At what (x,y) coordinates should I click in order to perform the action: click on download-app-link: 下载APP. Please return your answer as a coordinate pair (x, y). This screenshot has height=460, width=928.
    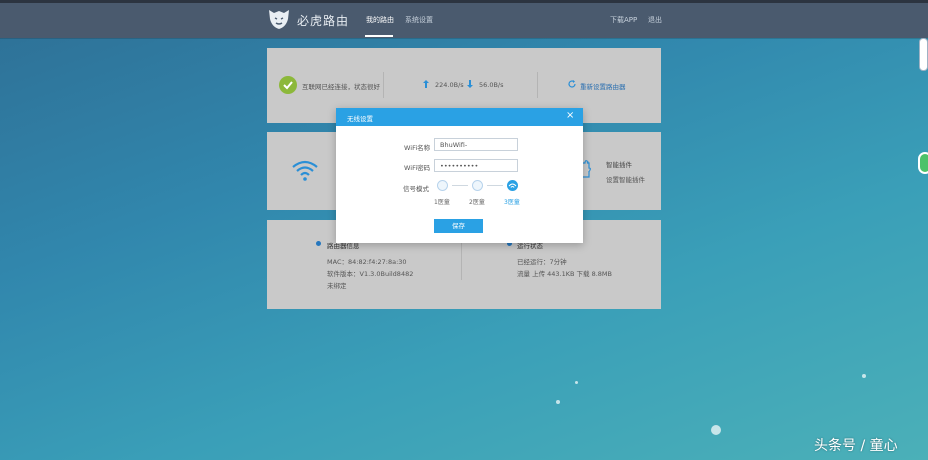
    Looking at the image, I should click on (623, 20).